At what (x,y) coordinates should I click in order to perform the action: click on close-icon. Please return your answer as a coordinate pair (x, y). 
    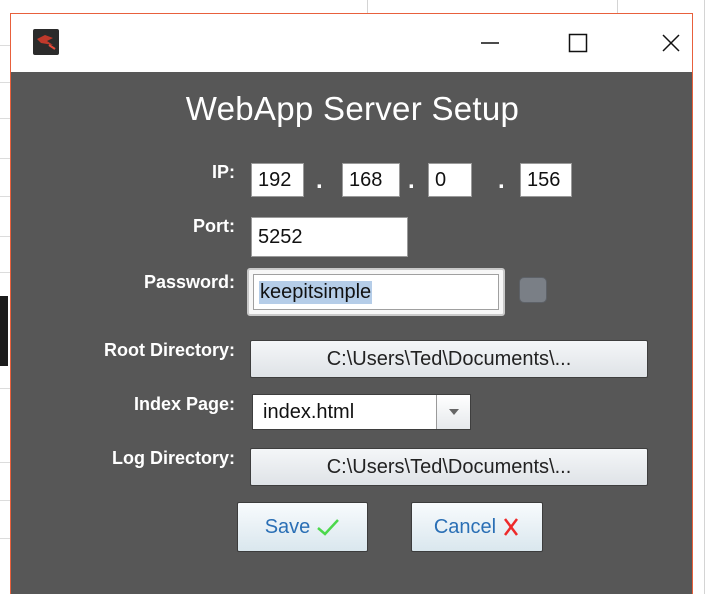
    Looking at the image, I should click on (671, 43).